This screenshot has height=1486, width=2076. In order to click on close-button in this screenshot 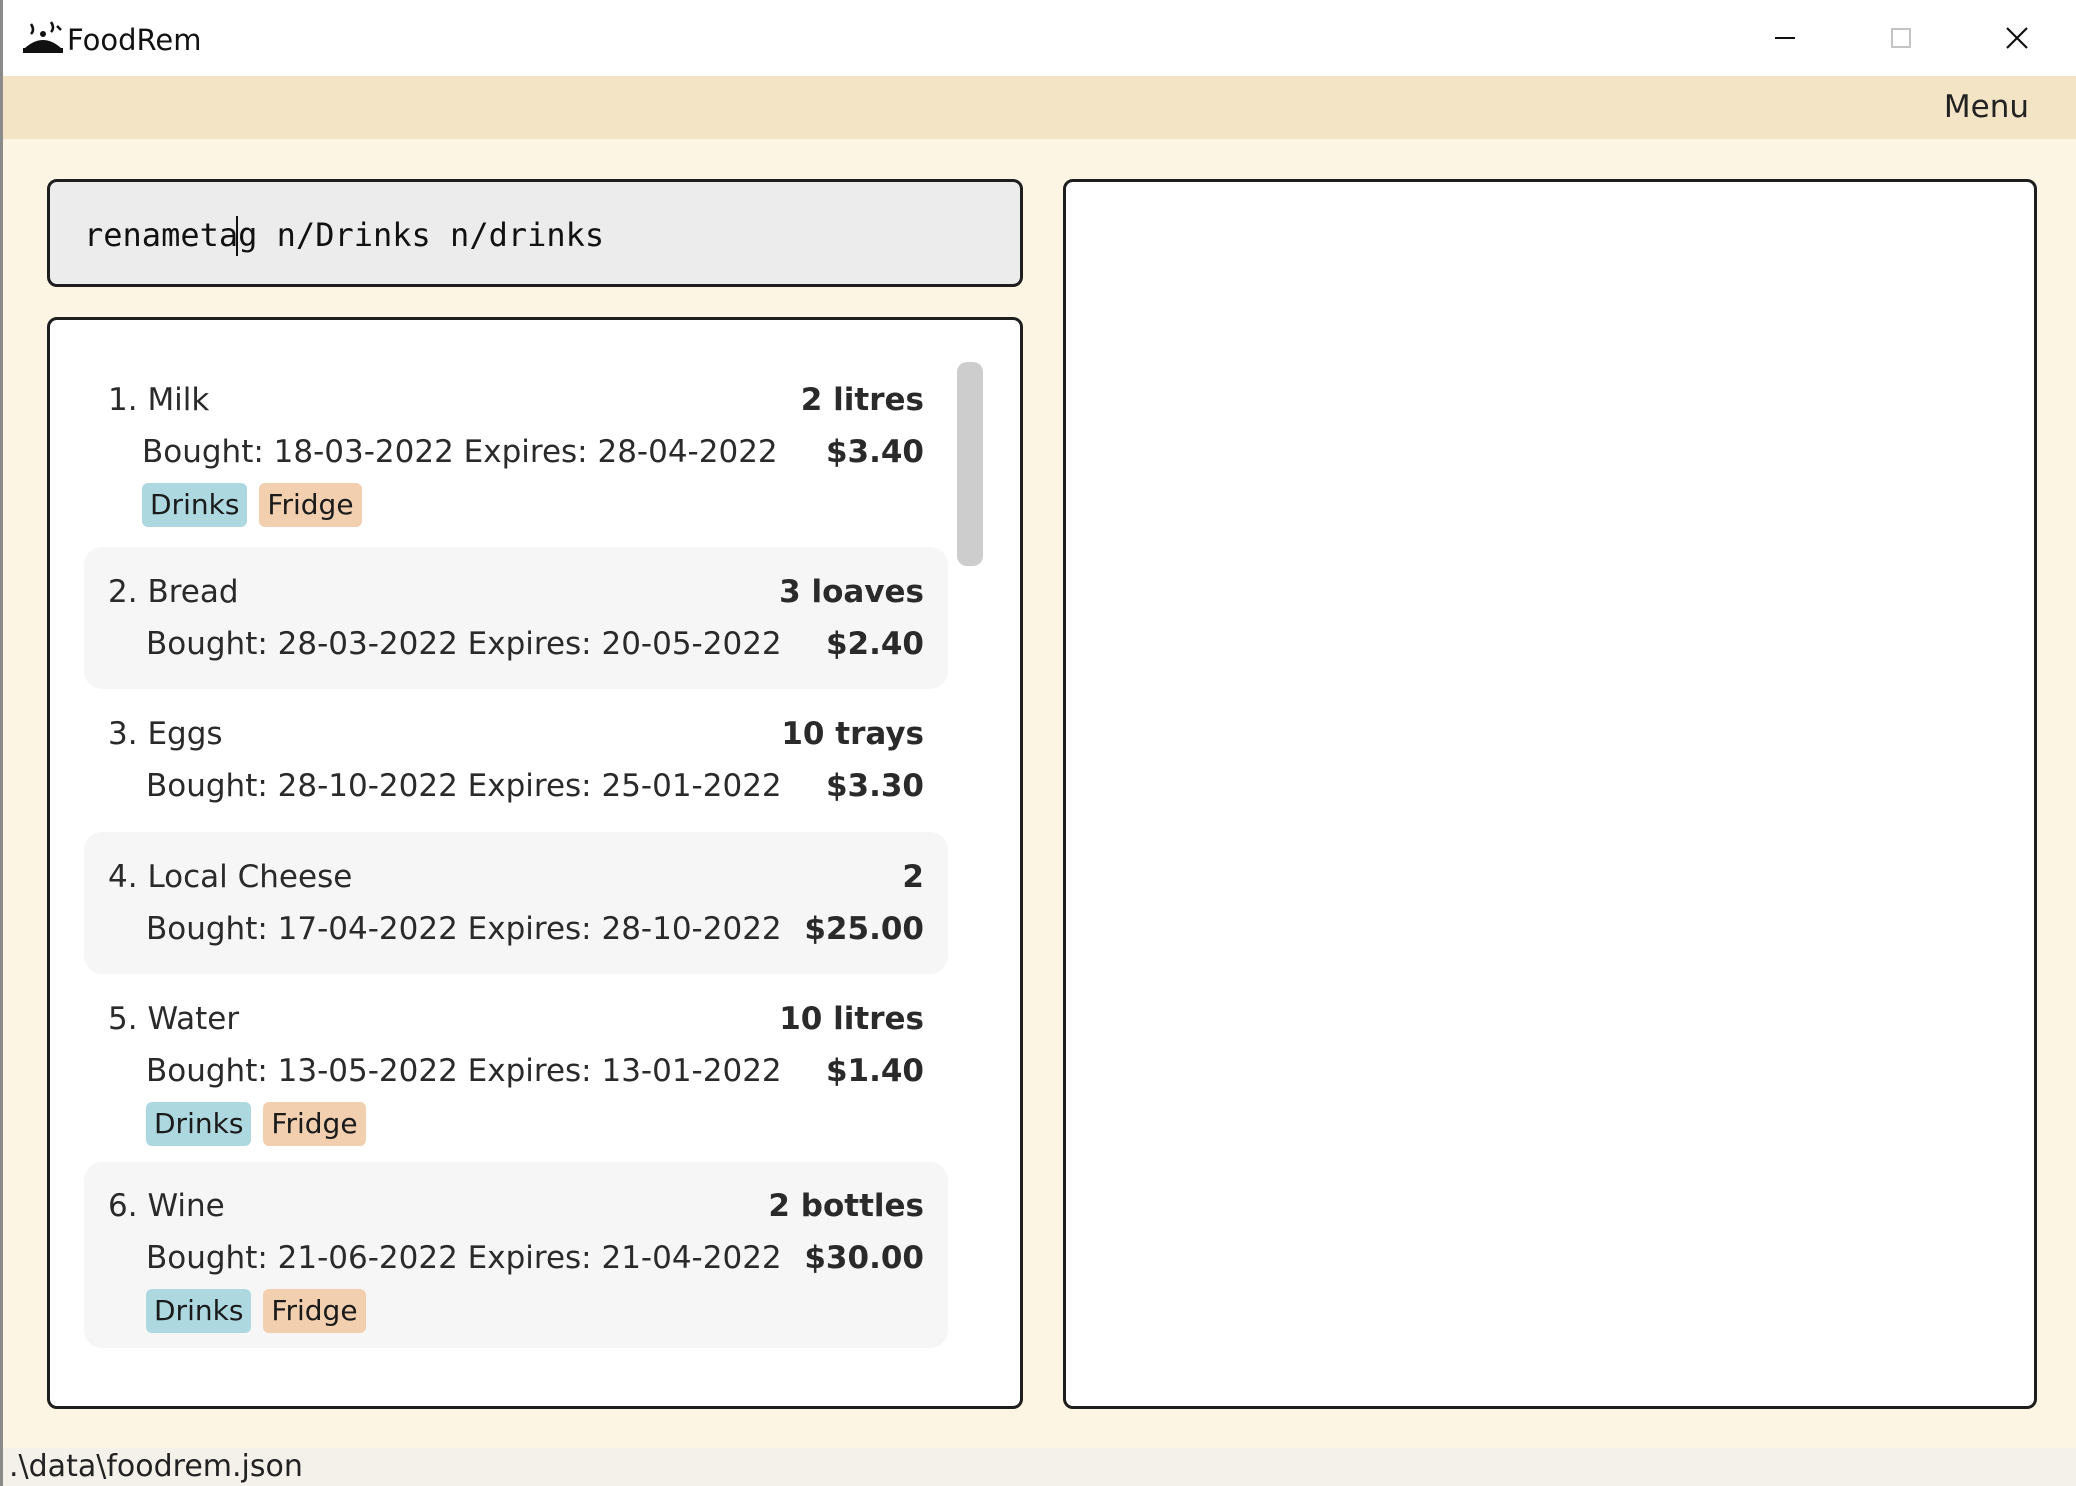, I will do `click(2017, 38)`.